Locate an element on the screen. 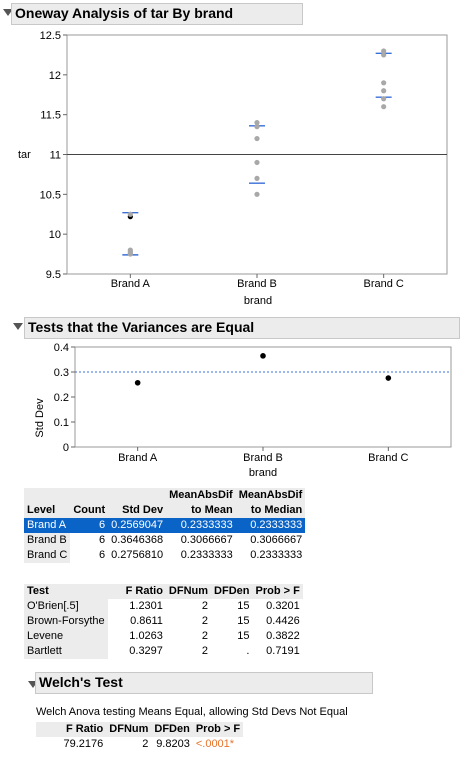  y-tick-label: 12.5 is located at coordinates (50, 36).